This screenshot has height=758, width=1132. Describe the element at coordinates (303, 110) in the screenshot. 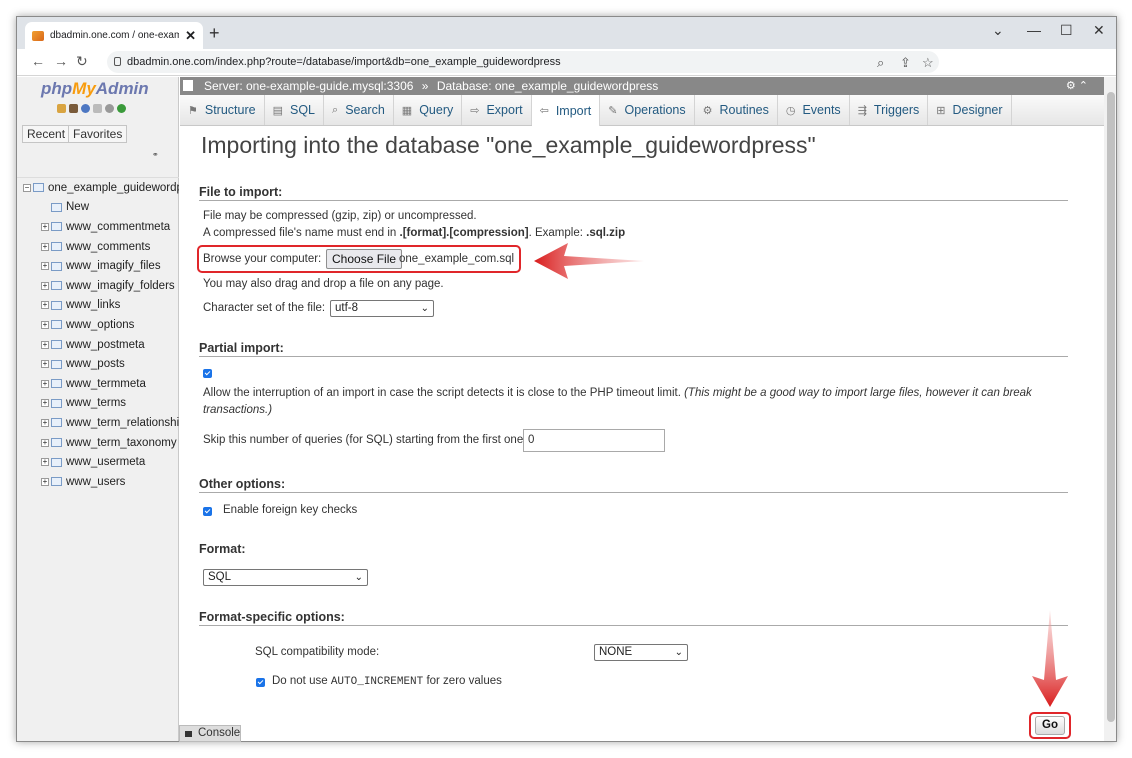

I see `tab-label: SQL` at that location.